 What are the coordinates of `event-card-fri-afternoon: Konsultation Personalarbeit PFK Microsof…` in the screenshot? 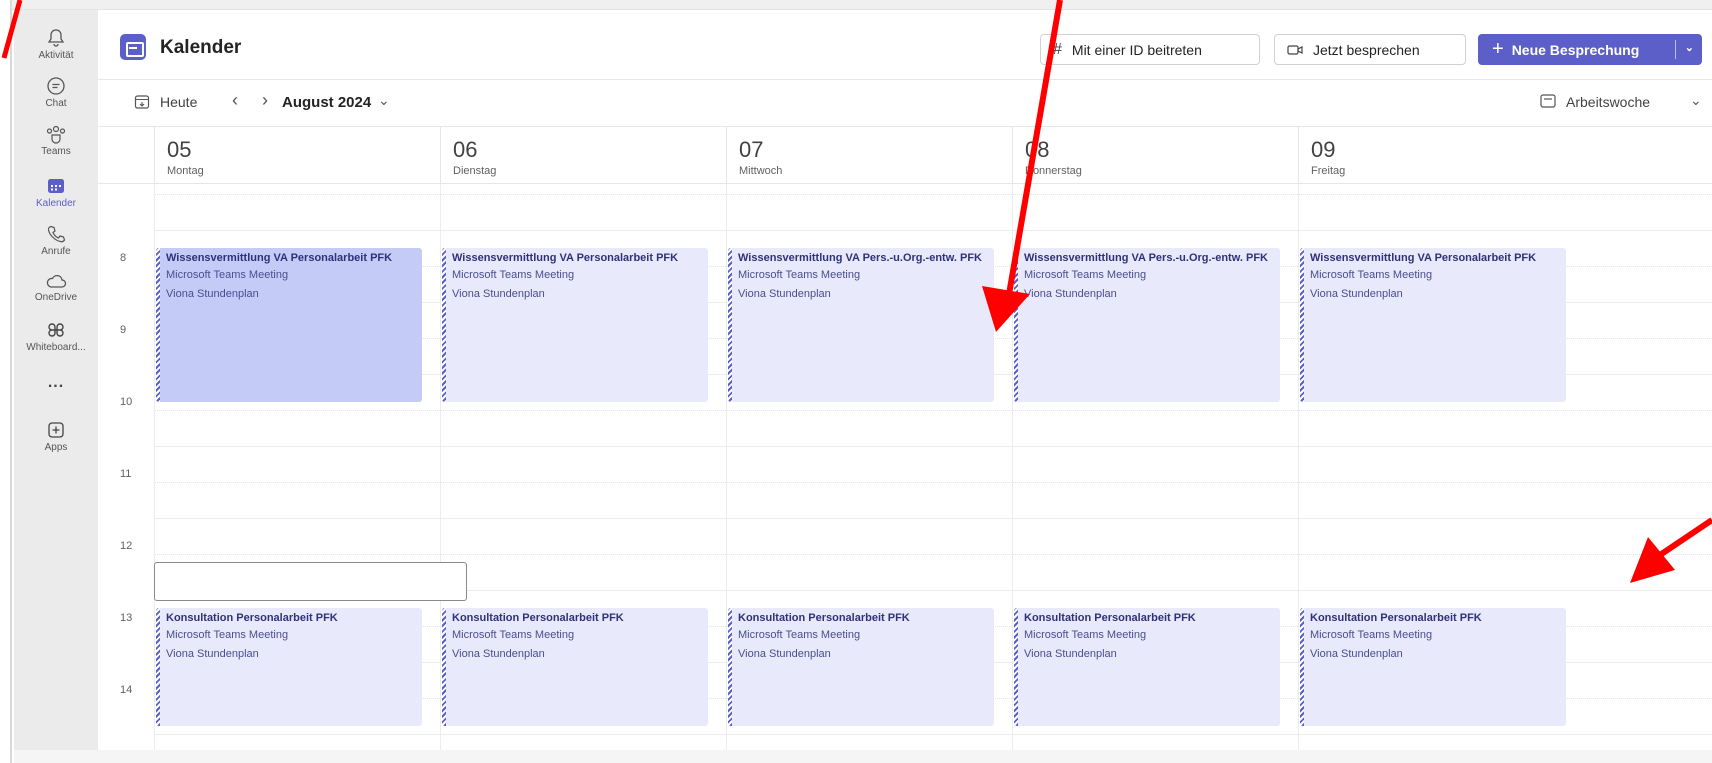 It's located at (1433, 667).